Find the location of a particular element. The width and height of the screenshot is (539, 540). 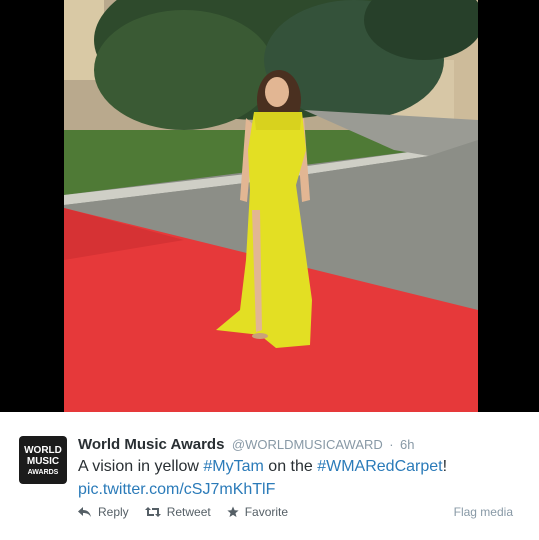

author-handle: @WORLDMUSICAWARD is located at coordinates (307, 444).